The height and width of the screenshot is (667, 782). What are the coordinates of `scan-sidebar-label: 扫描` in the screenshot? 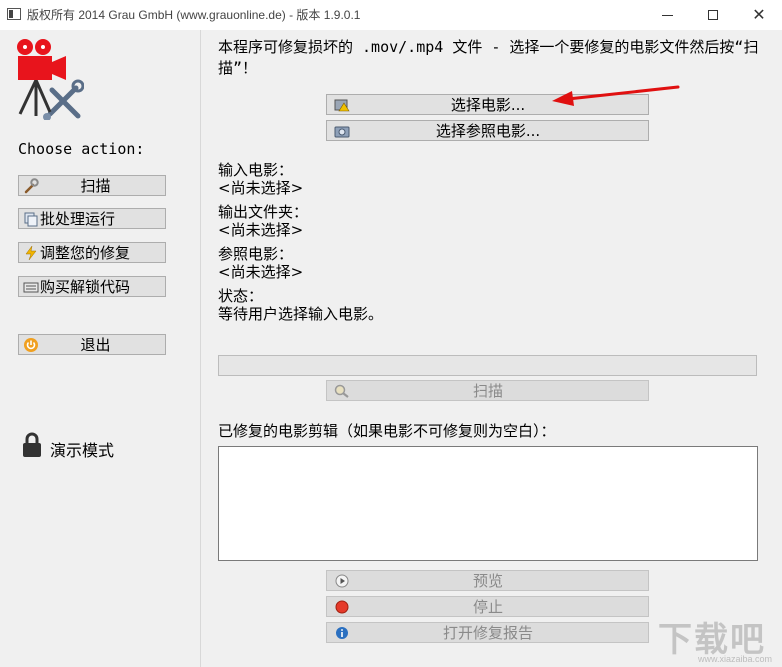 It's located at (95, 186).